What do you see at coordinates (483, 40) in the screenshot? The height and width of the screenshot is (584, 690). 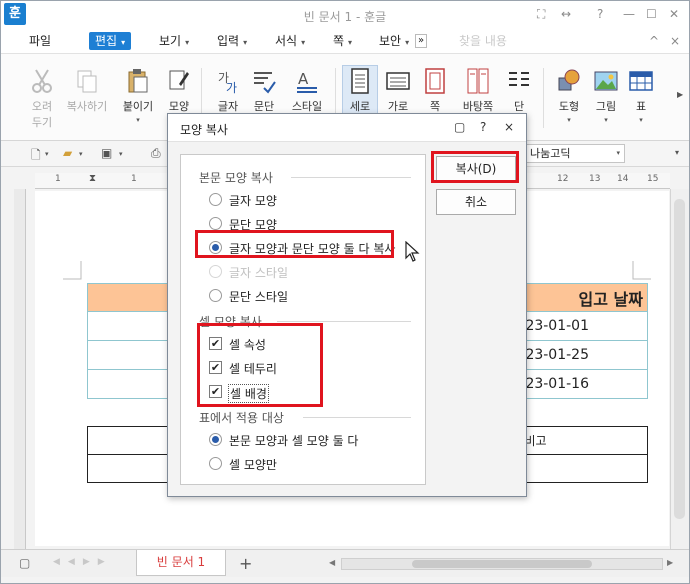 I see `search-input: 찾을 내용` at bounding box center [483, 40].